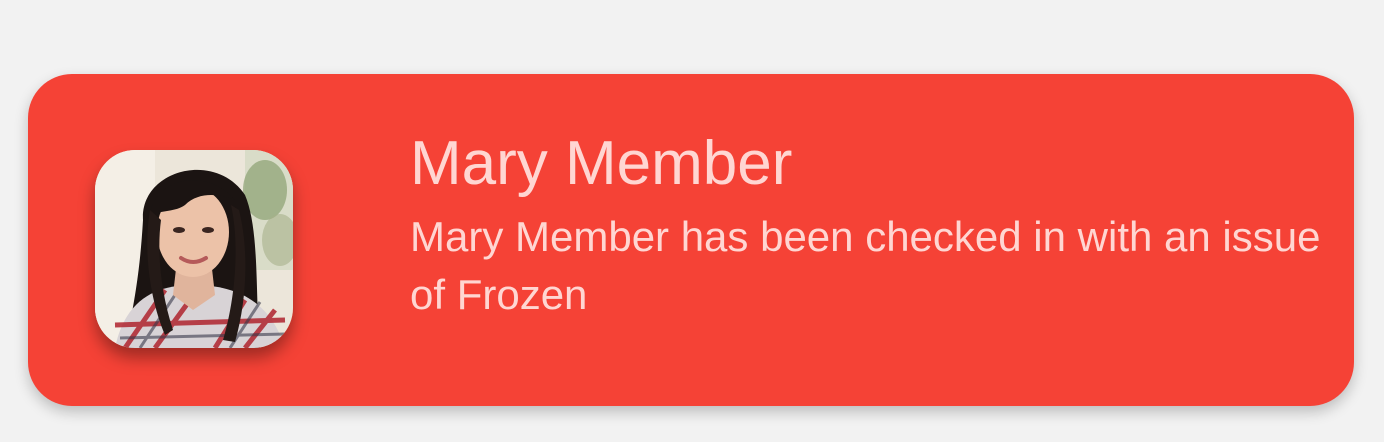  I want to click on user-avatar, so click(194, 249).